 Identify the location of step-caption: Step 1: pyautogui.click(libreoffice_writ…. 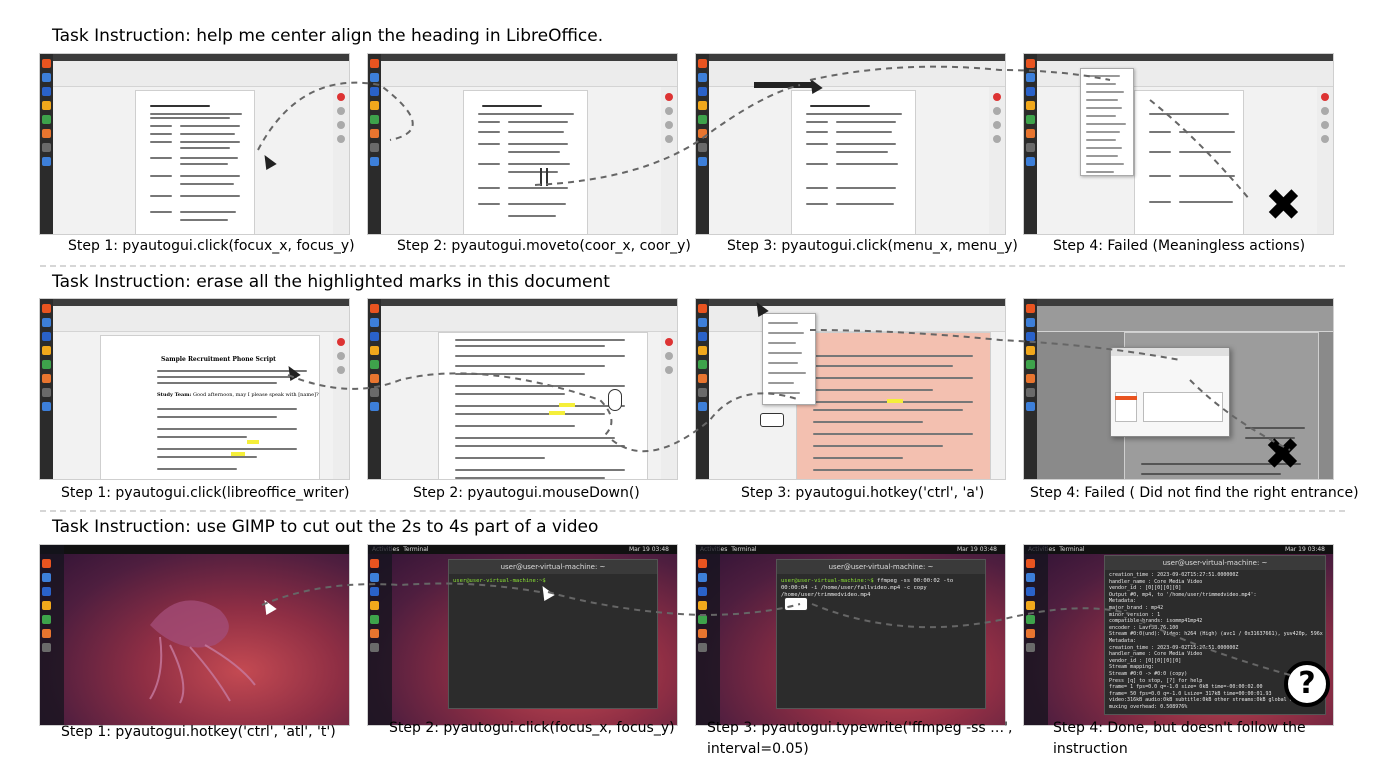
(205, 493).